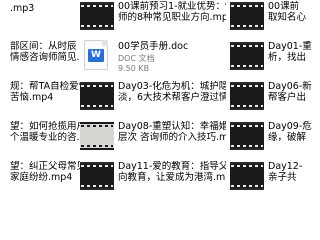 The height and width of the screenshot is (240, 320). I want to click on file-name: 00课前预习1-就业优势：情感咨询 师的8种常见职业方向.mp4, so click(172, 12).